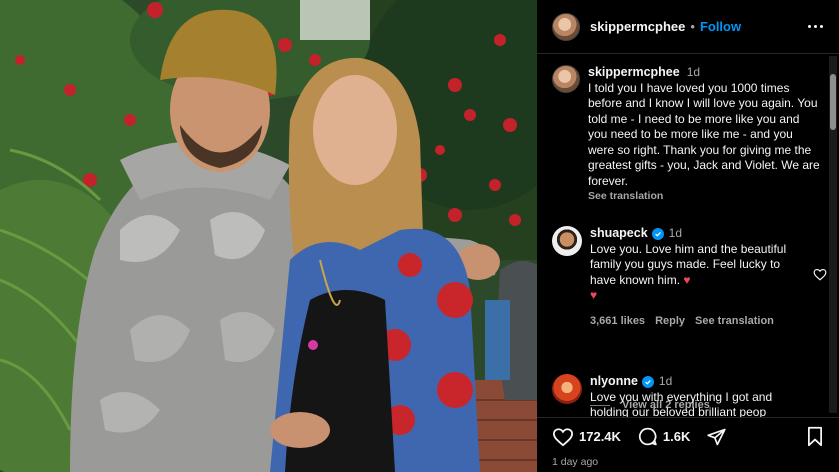  Describe the element at coordinates (833, 234) in the screenshot. I see `comments-scrollbar` at that location.